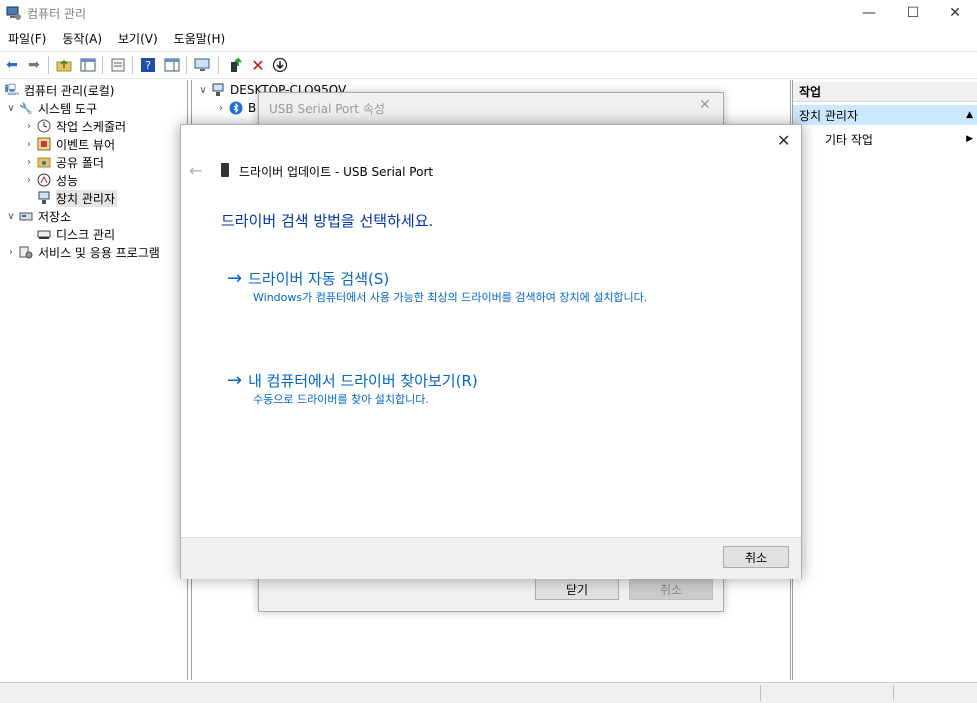 The width and height of the screenshot is (977, 703). Describe the element at coordinates (99, 252) in the screenshot. I see `tree-label: 서비스 및 응용 프로그램` at that location.